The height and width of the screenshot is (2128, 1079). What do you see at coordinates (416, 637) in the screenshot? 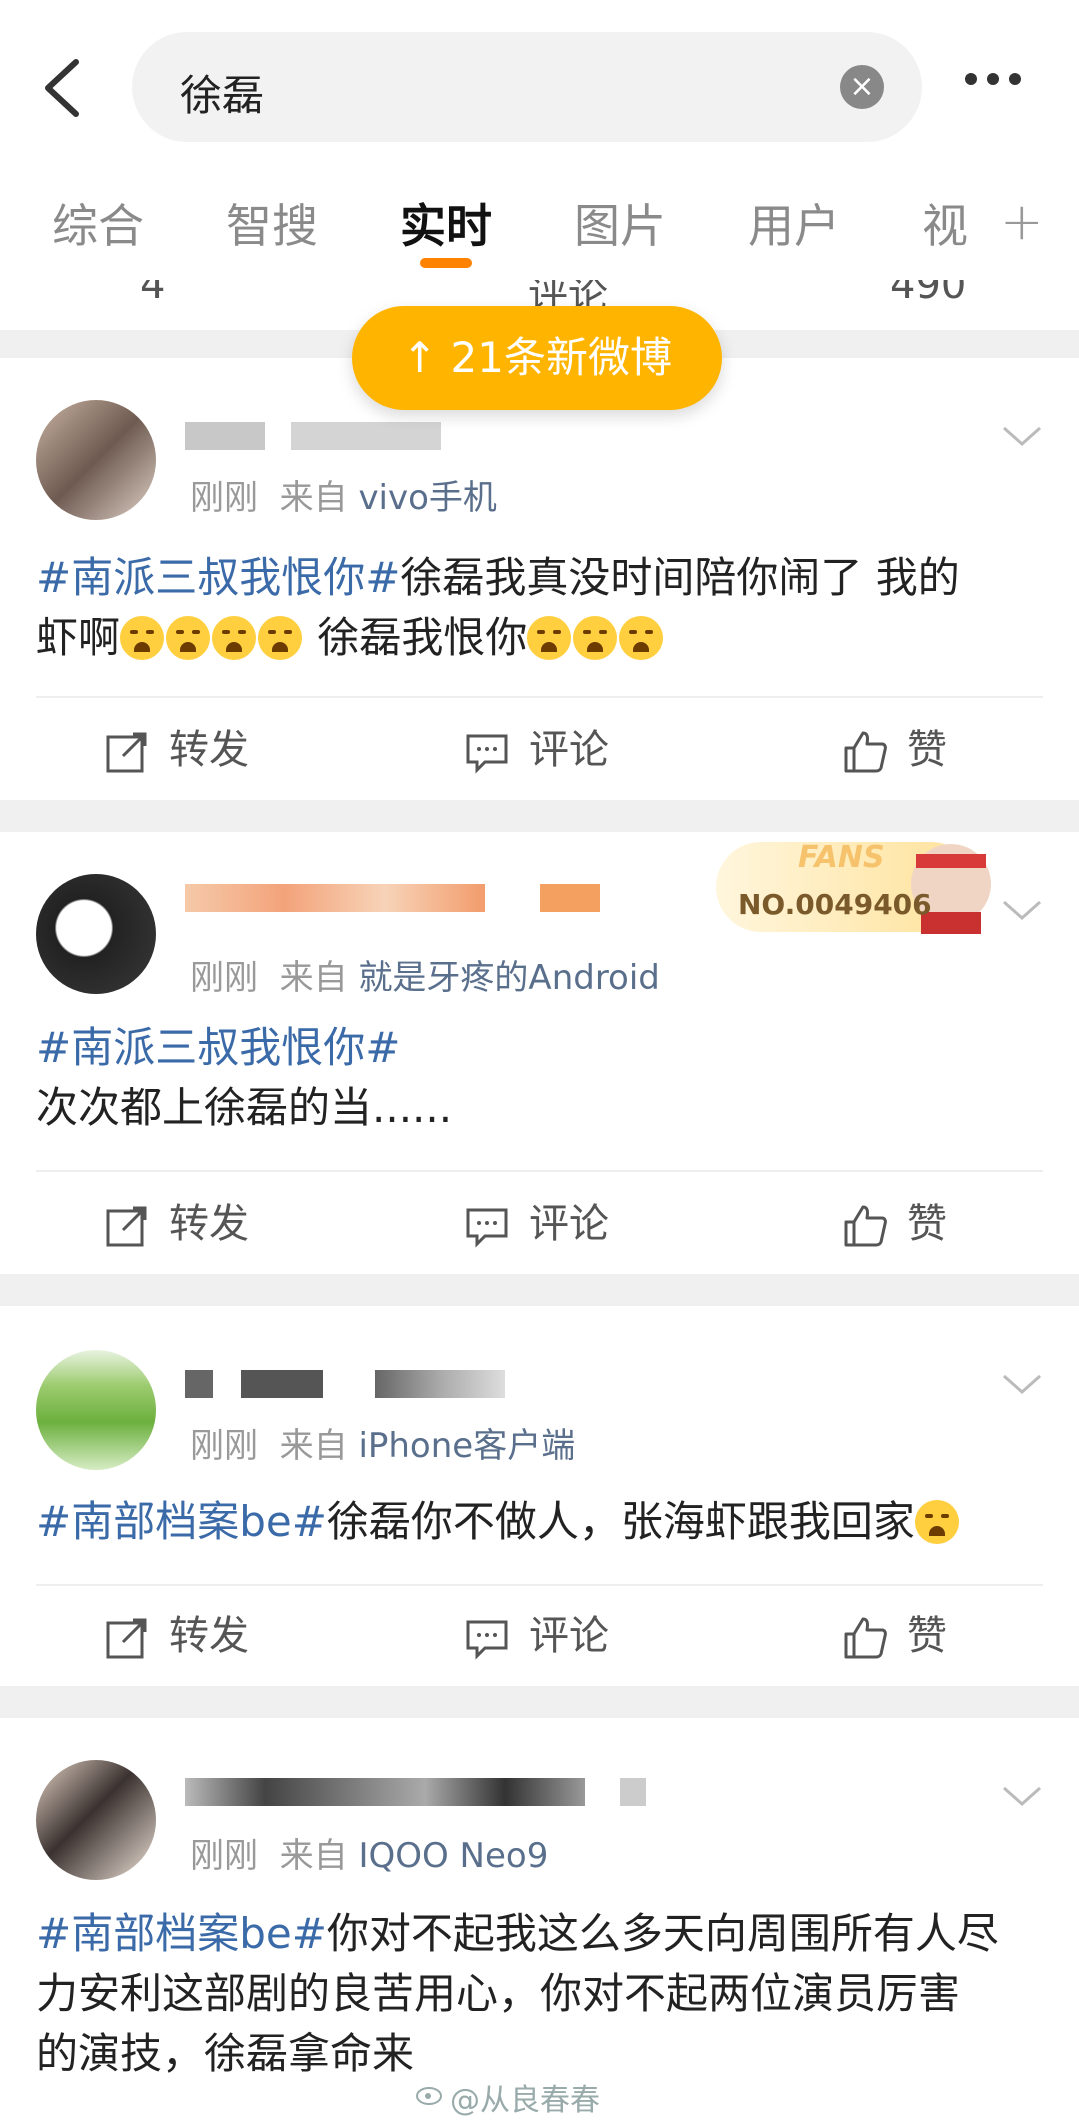
I see `post-text-line3: 徐磊我恨你` at bounding box center [416, 637].